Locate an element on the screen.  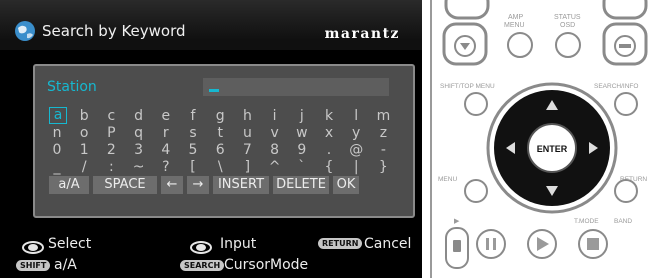
select-button-icon is located at coordinates (33, 247).